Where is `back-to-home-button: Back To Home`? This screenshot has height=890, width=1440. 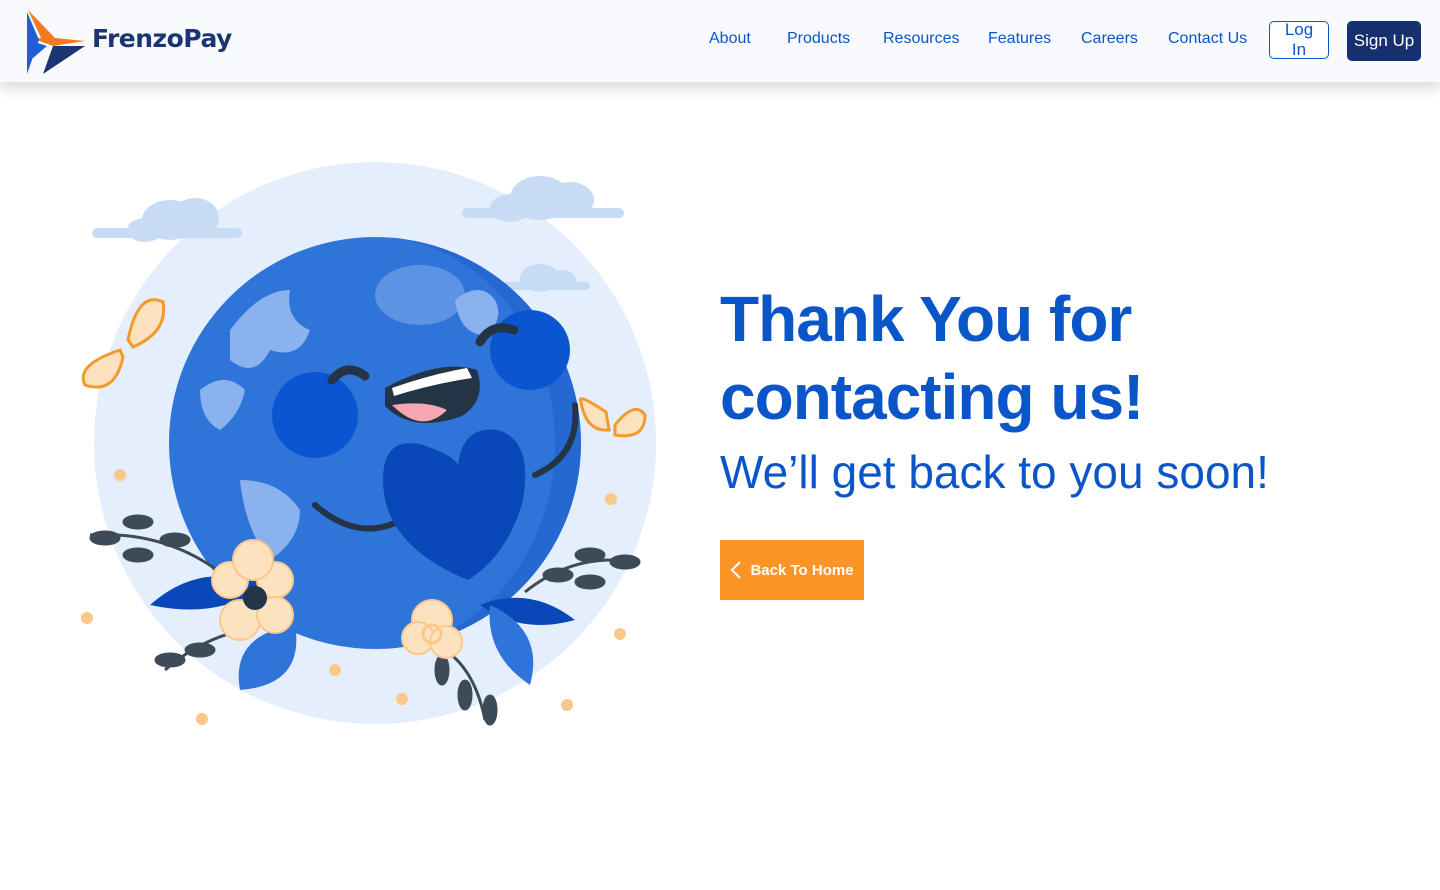 back-to-home-button: Back To Home is located at coordinates (792, 570).